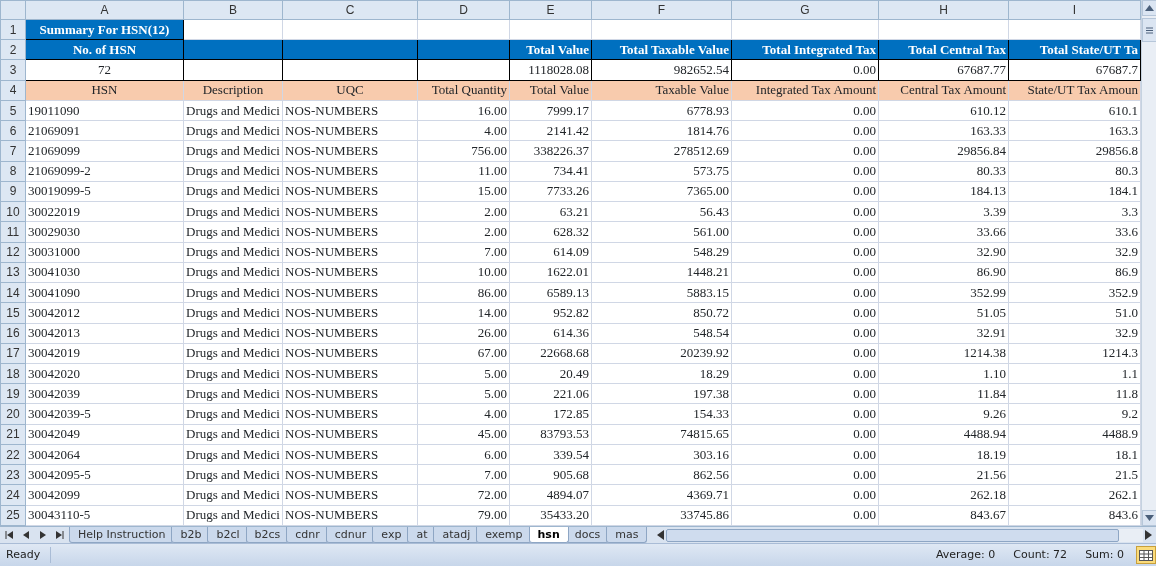 The height and width of the screenshot is (566, 1156). What do you see at coordinates (1074, 353) in the screenshot?
I see `table-cell: 1214.3` at bounding box center [1074, 353].